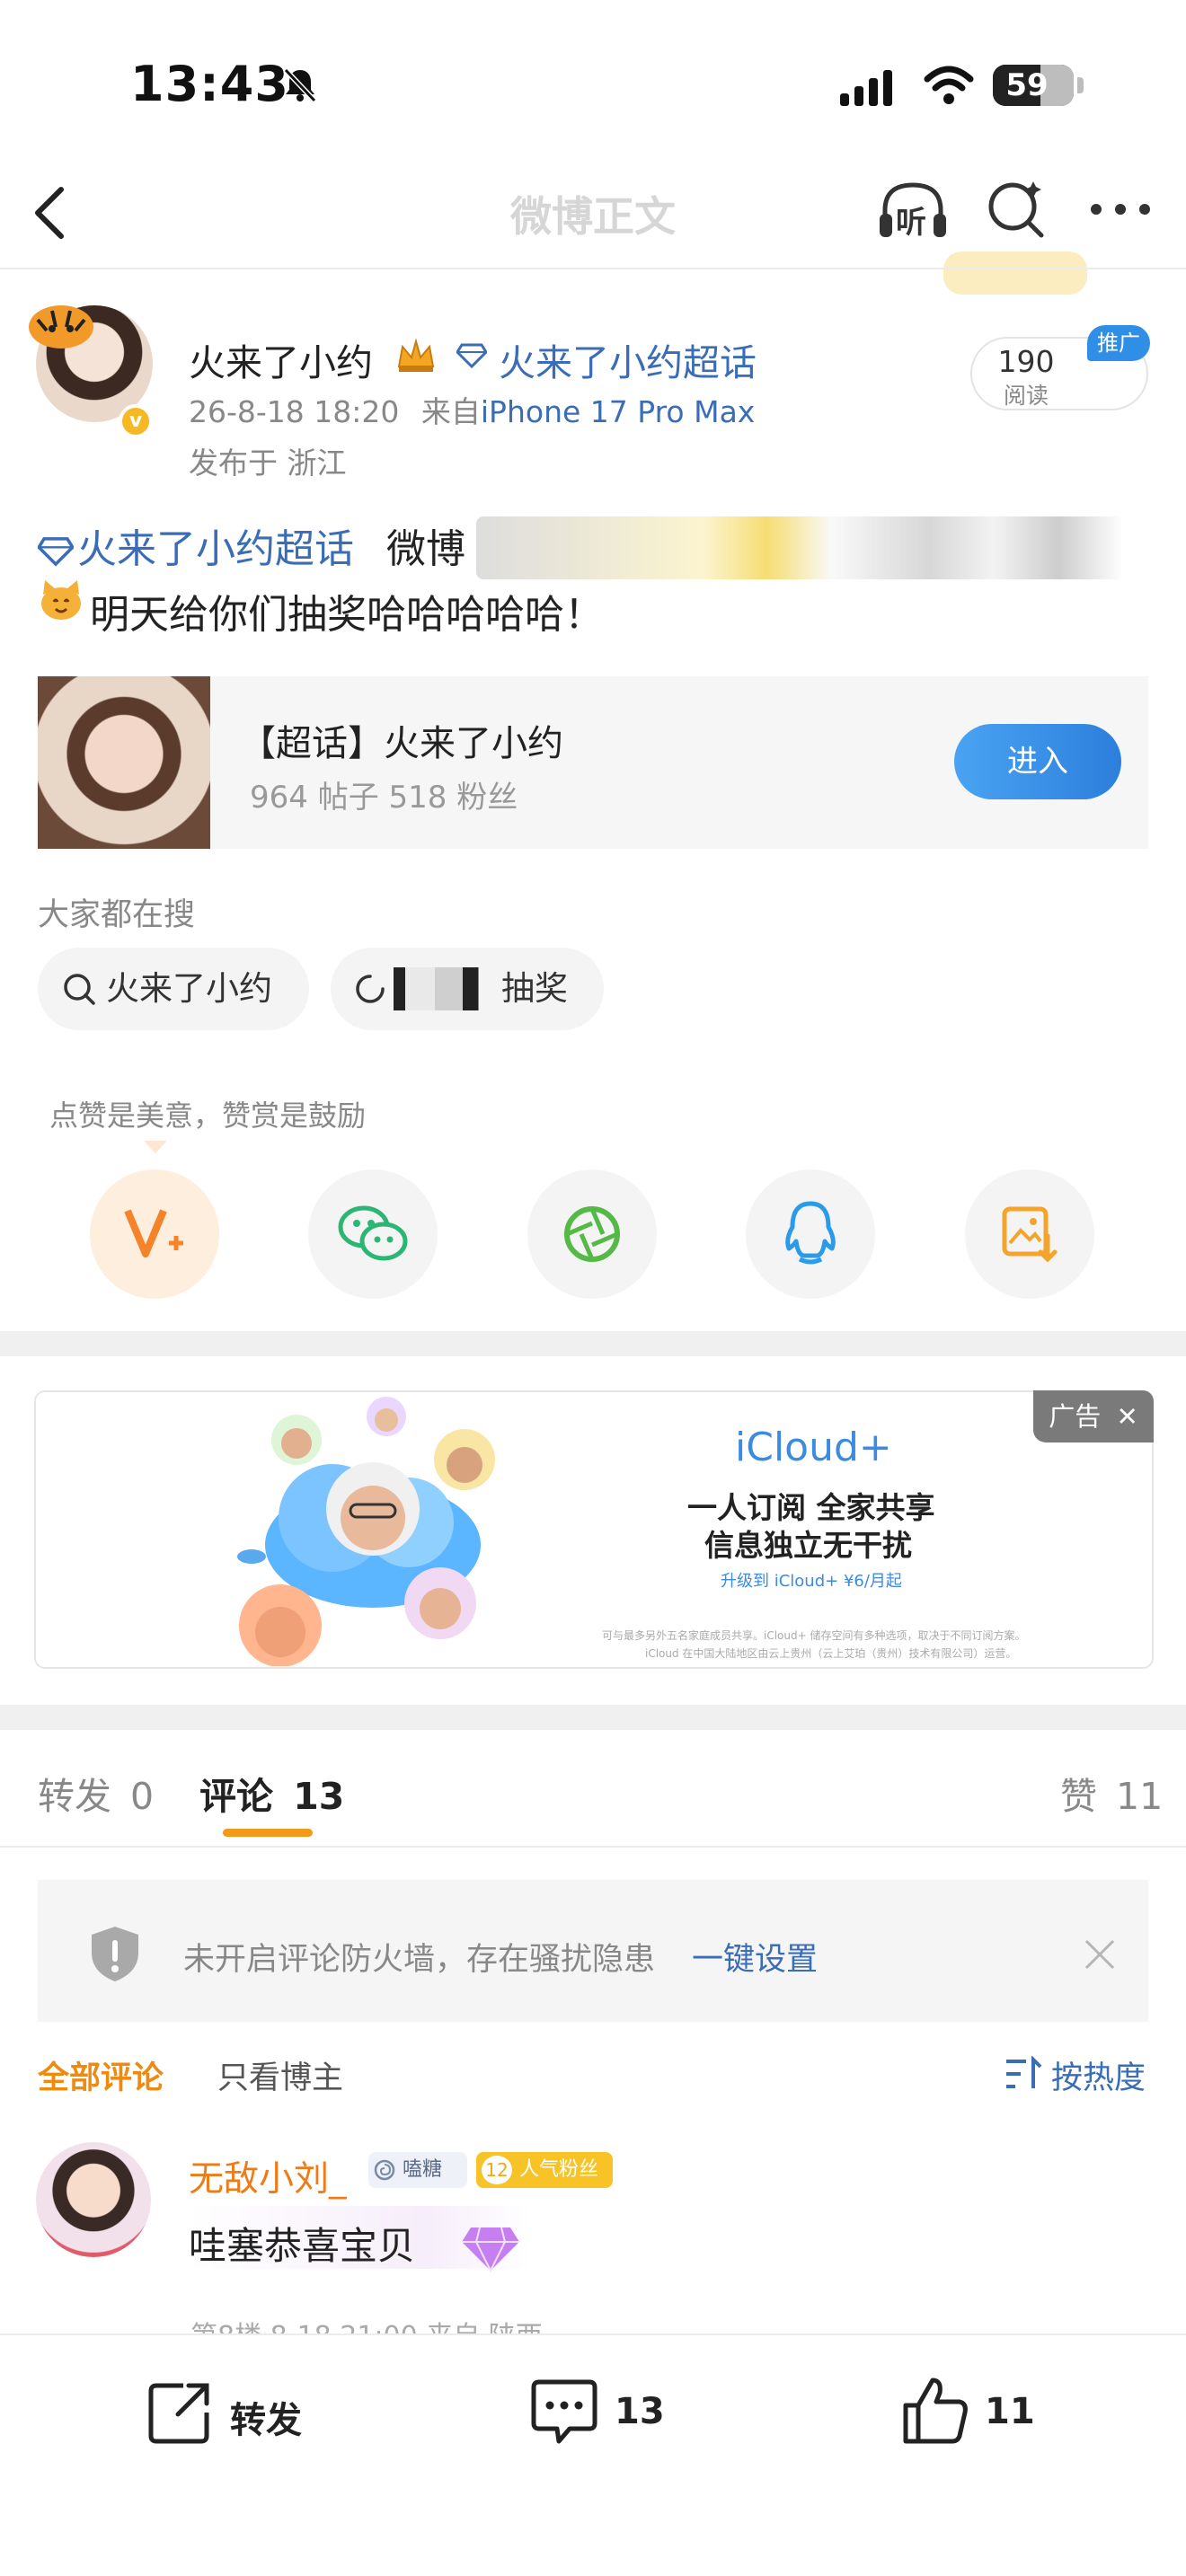 The height and width of the screenshot is (2576, 1186). What do you see at coordinates (142, 1796) in the screenshot?
I see `tab-repost-count: 0` at bounding box center [142, 1796].